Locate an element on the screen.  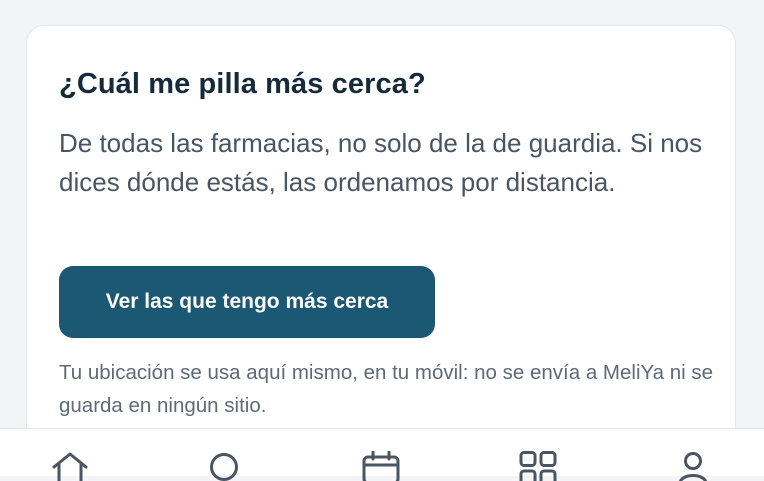
nav-home is located at coordinates (70, 466).